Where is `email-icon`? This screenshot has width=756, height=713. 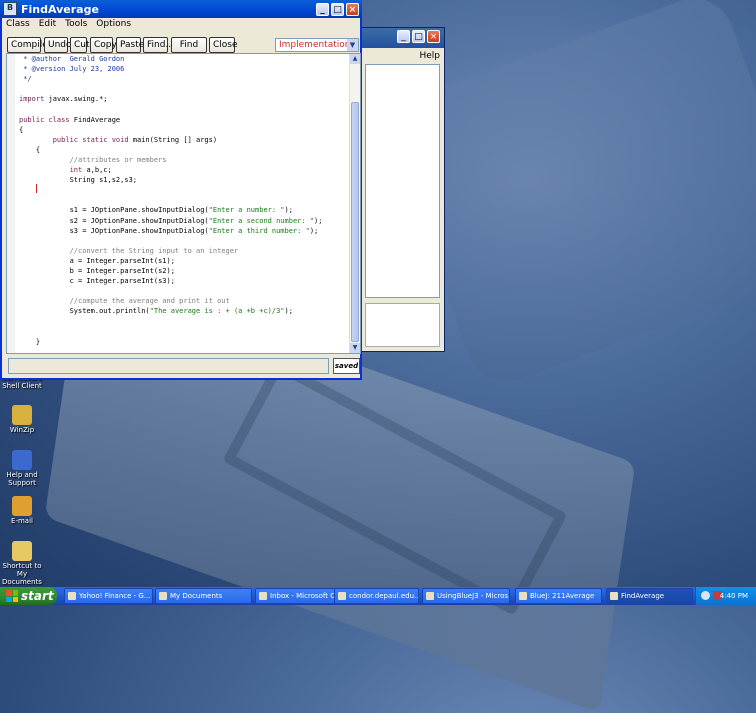 email-icon is located at coordinates (22, 506).